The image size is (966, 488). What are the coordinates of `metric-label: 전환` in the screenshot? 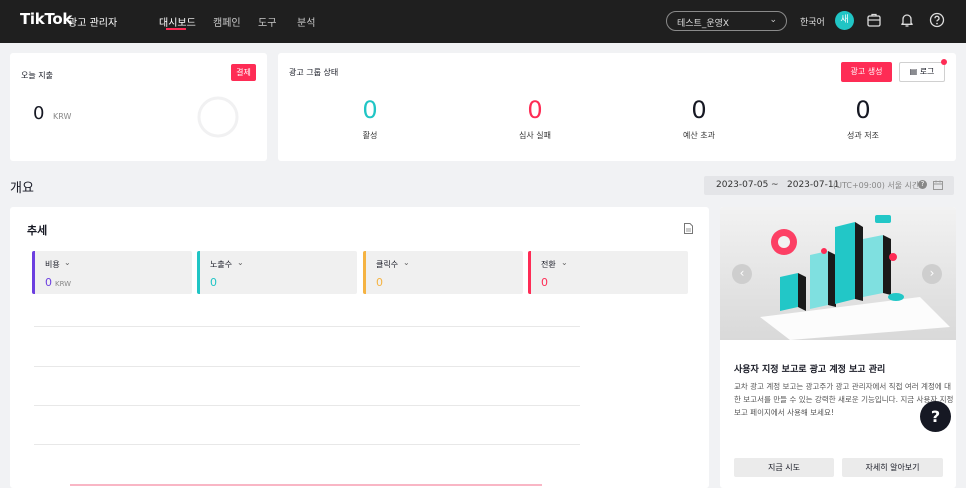 It's located at (548, 264).